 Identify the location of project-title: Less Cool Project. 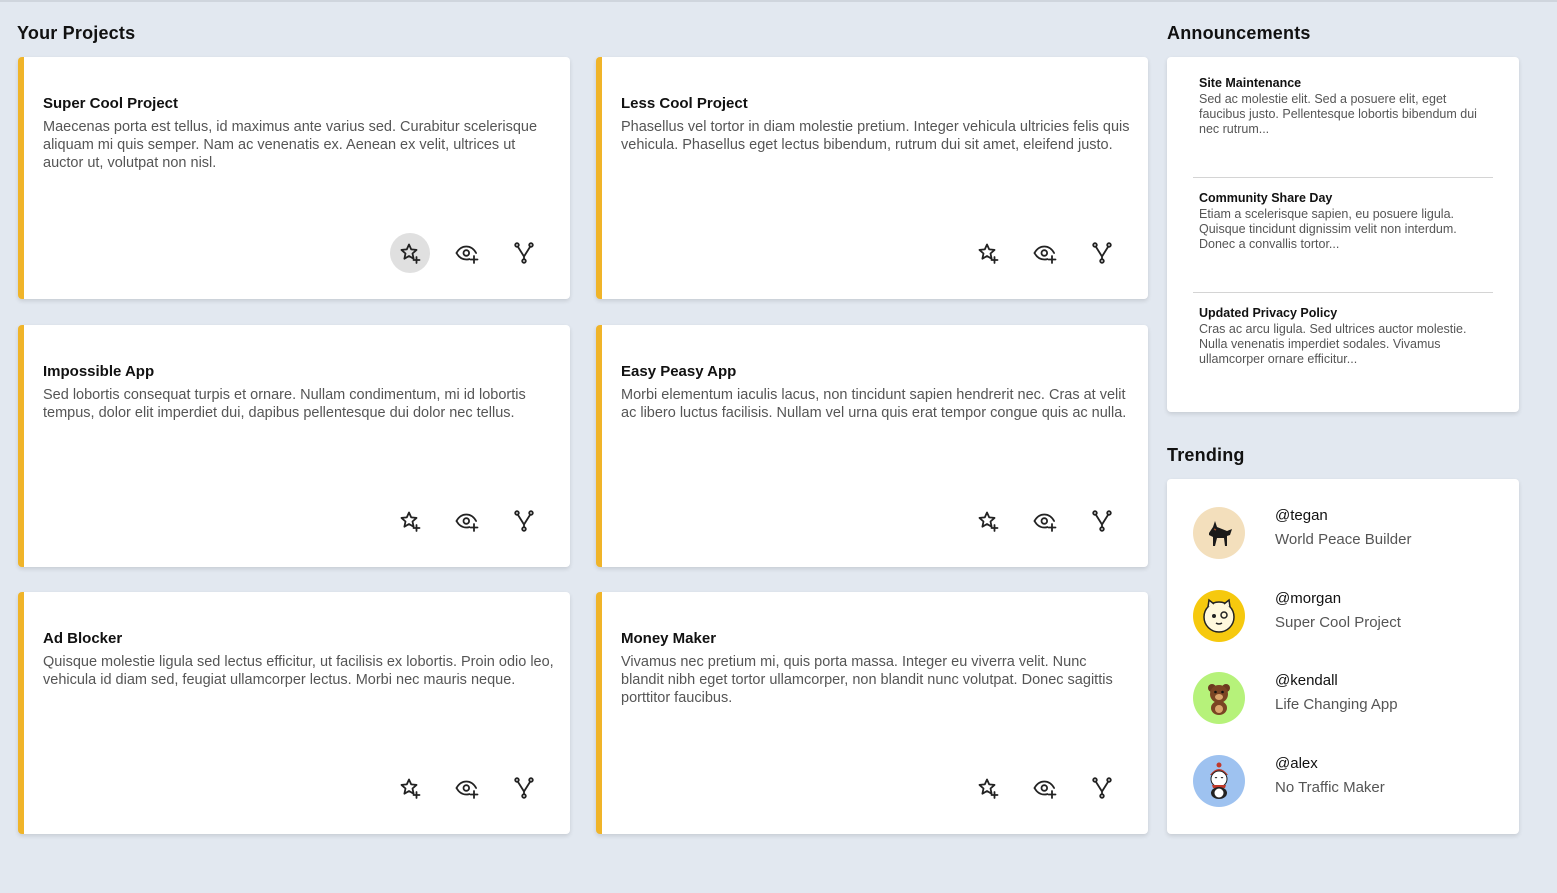
(684, 103).